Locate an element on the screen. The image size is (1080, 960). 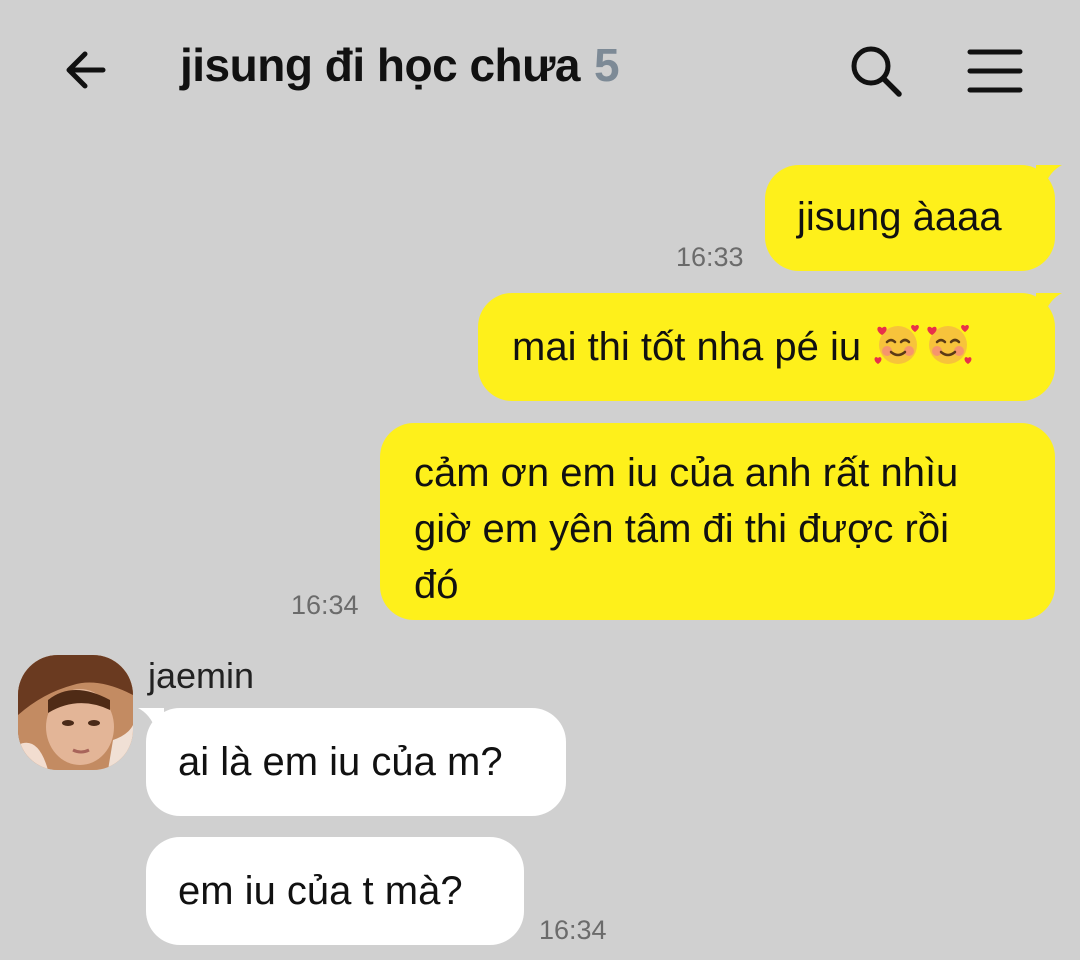
message-text-line: giờ em yên tâm đi thi được rồi is located at coordinates (681, 529).